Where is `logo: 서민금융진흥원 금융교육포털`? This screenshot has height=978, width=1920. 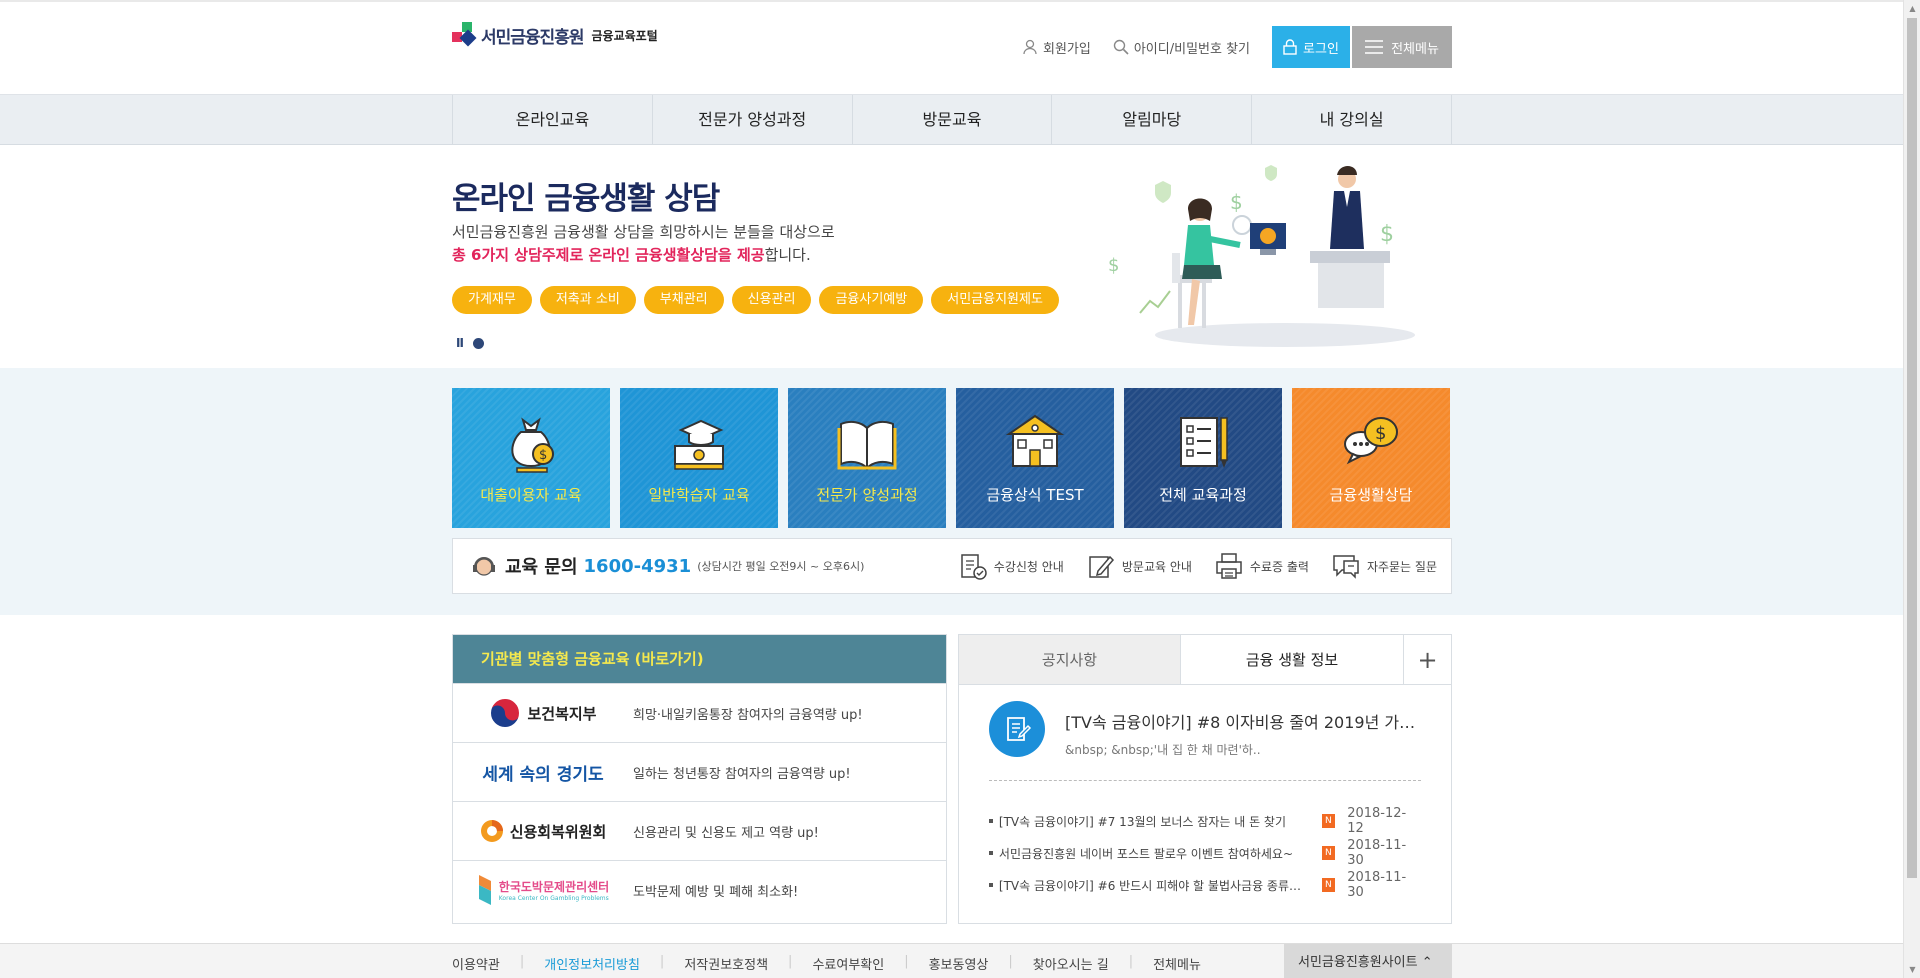
logo: 서민금융진흥원 금융교육포털 is located at coordinates (555, 35).